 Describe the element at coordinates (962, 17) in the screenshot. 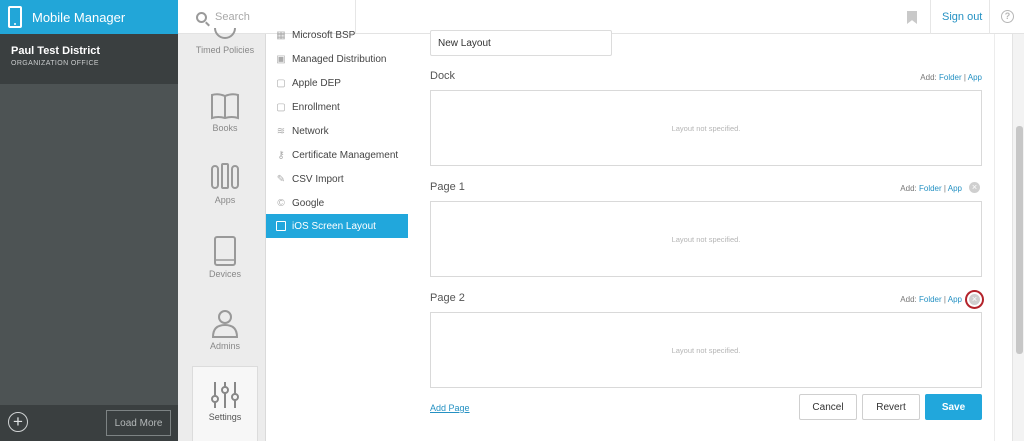

I see `sign-out-link: Sign out` at that location.